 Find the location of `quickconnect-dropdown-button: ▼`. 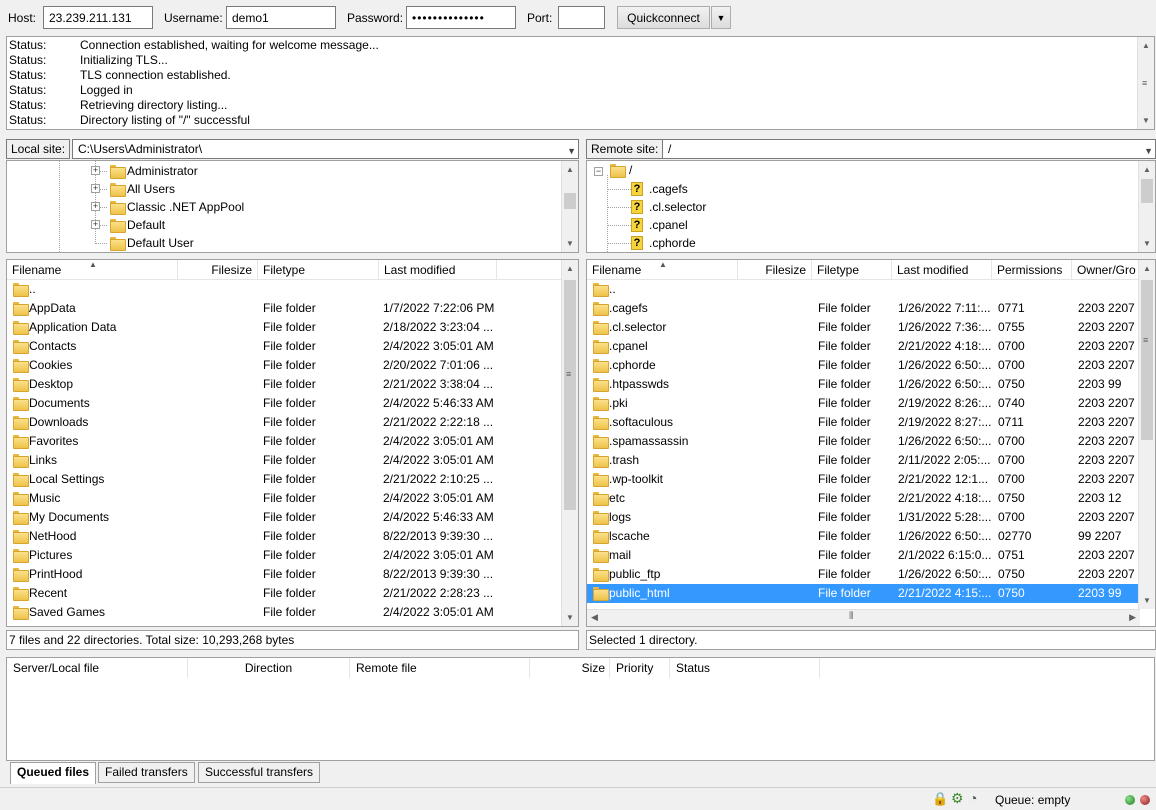

quickconnect-dropdown-button: ▼ is located at coordinates (721, 17).